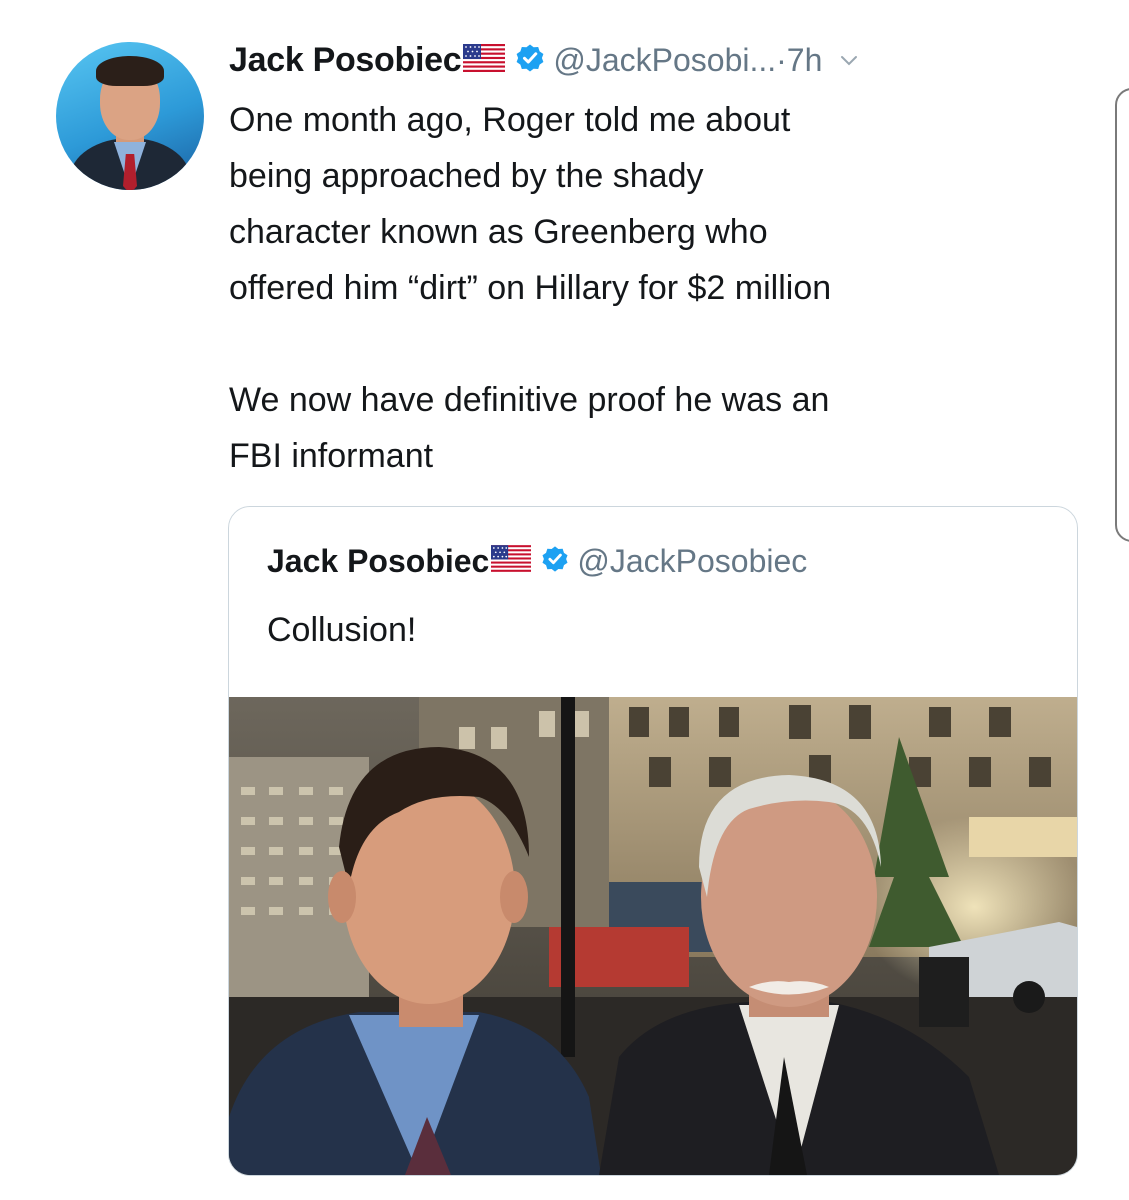 Image resolution: width=1129 pixels, height=1200 pixels. Describe the element at coordinates (1122, 315) in the screenshot. I see `scroll-indicator` at that location.